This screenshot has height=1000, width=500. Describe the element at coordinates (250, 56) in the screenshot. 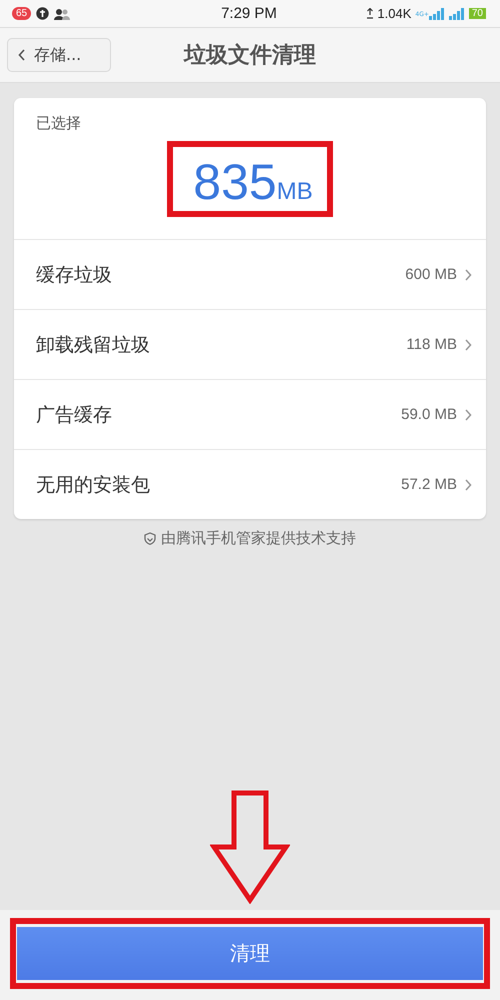

I see `page-title: 垃圾文件清理` at that location.